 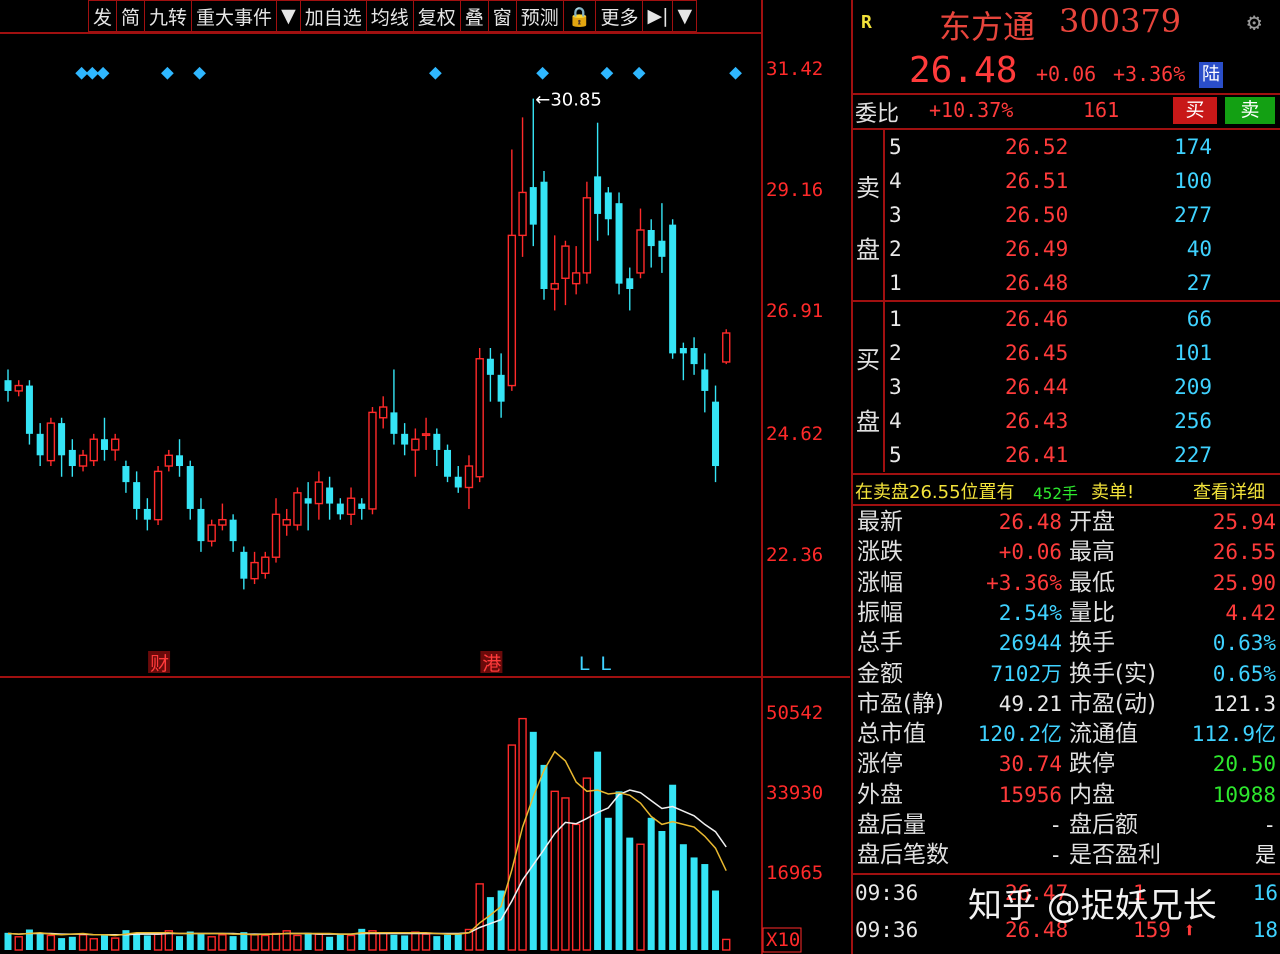 What do you see at coordinates (1066, 147) in the screenshot?
I see `sell-level: 5 26.52 174` at bounding box center [1066, 147].